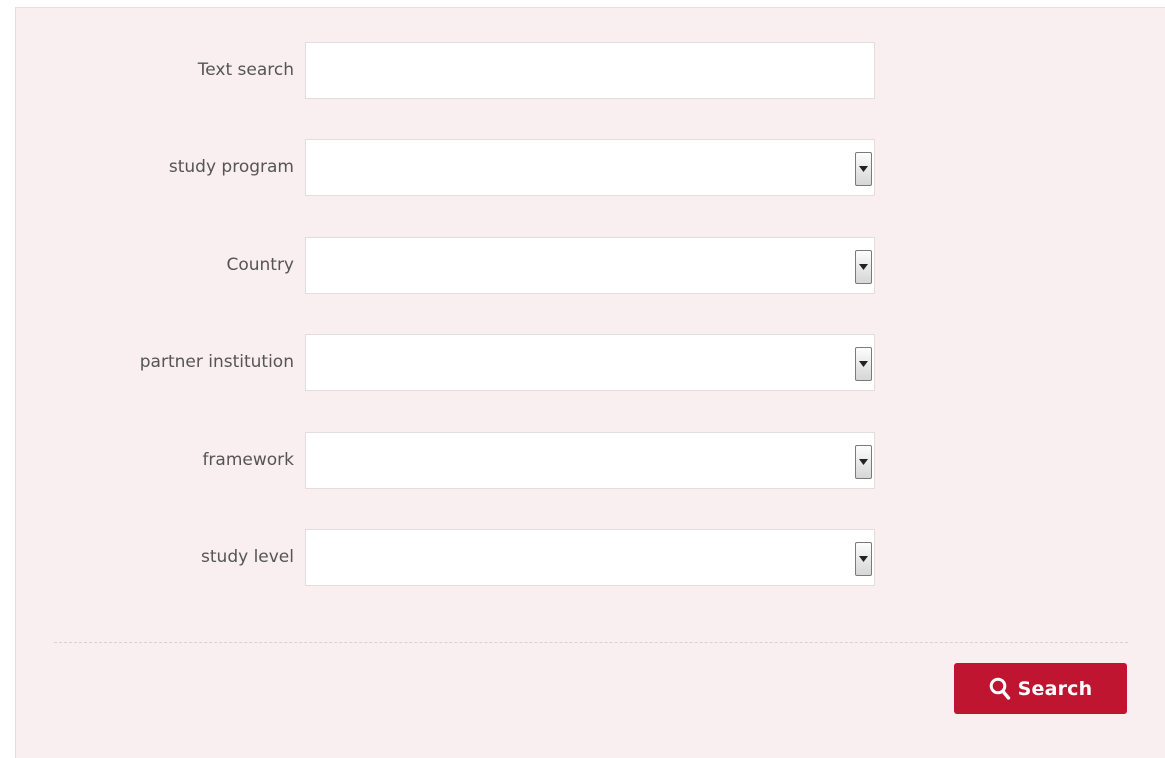 This screenshot has height=758, width=1165. I want to click on study-level-row: study level, so click(590, 557).